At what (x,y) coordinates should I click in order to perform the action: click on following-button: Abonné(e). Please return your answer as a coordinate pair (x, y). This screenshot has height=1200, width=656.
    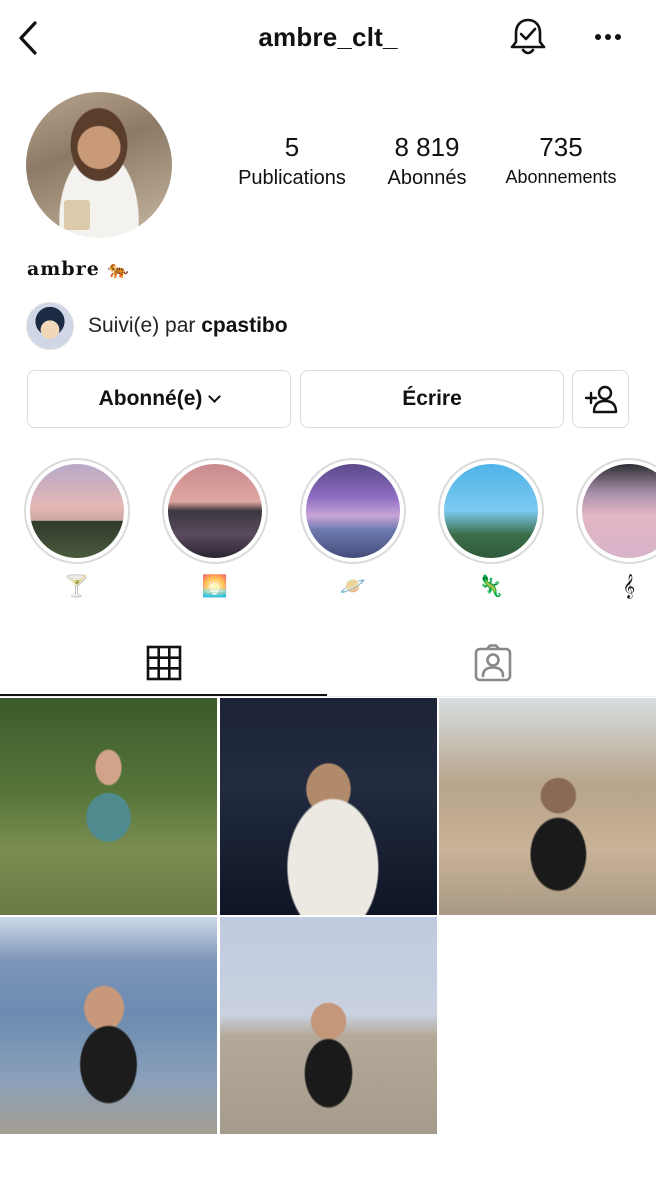
    Looking at the image, I should click on (159, 399).